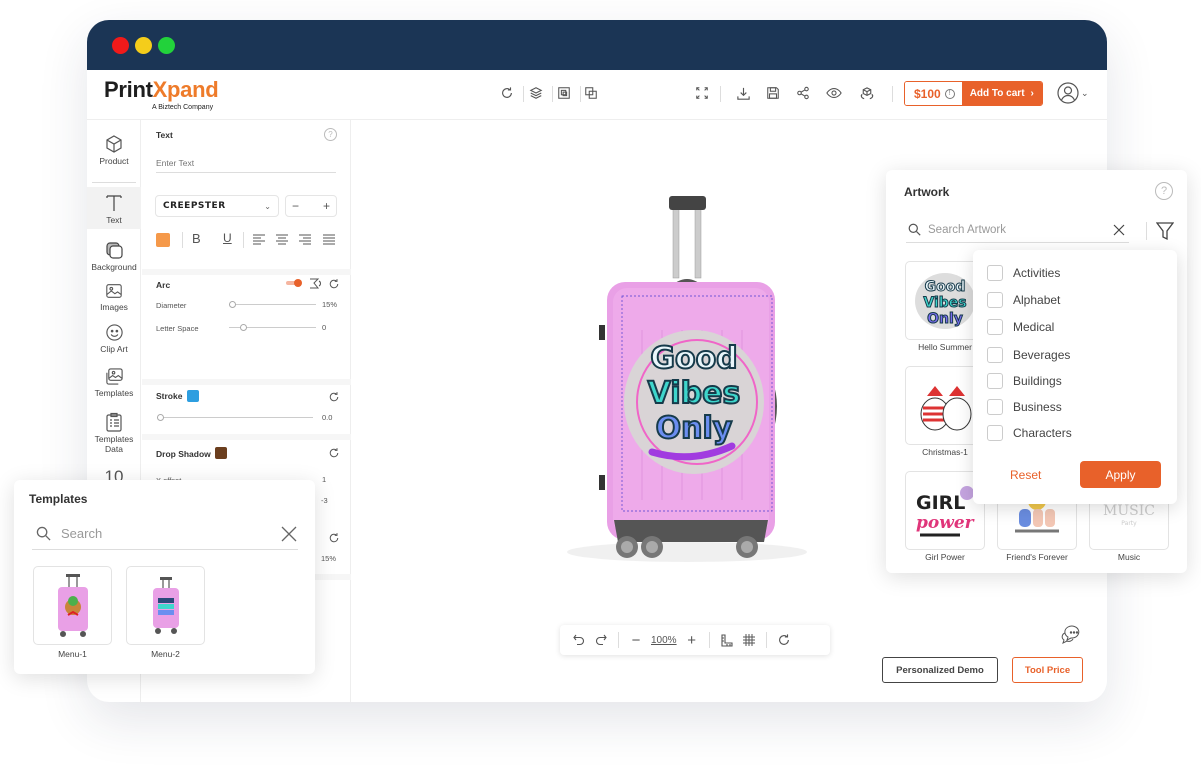 The image size is (1201, 766). Describe the element at coordinates (773, 93) in the screenshot. I see `save-icon` at that location.